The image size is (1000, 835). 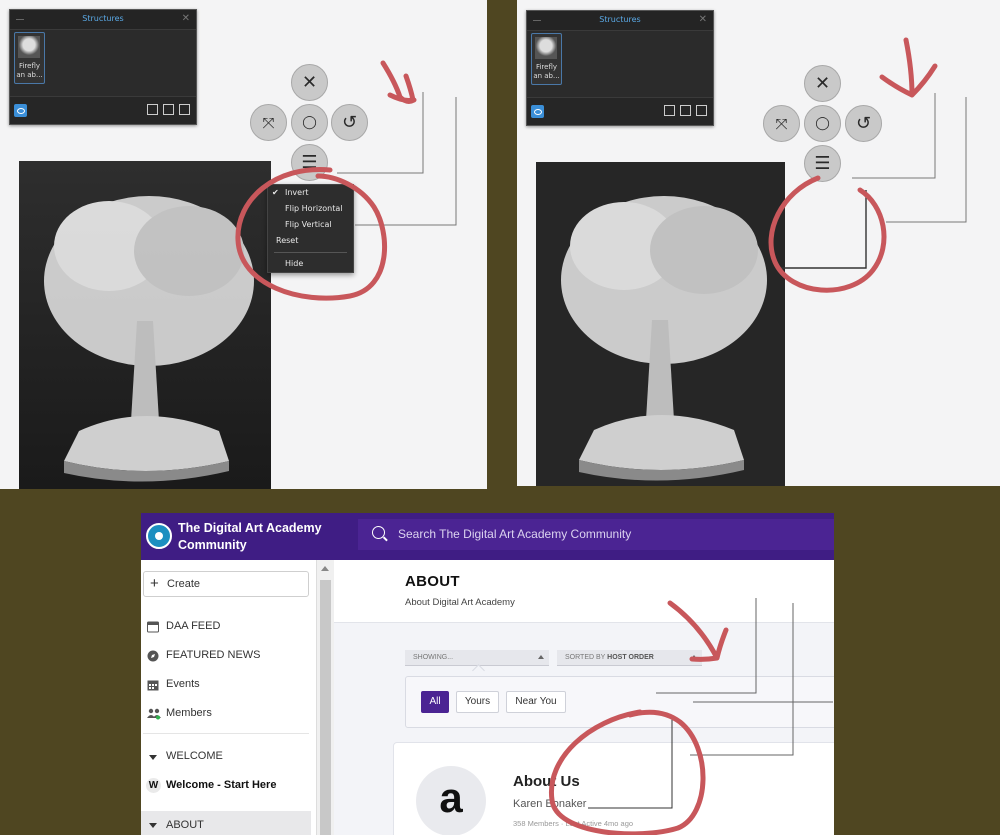 What do you see at coordinates (477, 702) in the screenshot?
I see `filter-yours: Yours` at bounding box center [477, 702].